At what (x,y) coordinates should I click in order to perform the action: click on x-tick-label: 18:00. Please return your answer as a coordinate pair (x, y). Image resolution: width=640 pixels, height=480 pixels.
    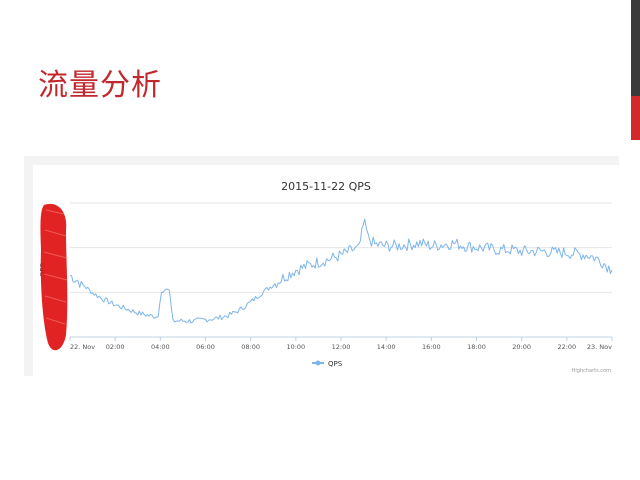
    Looking at the image, I should click on (476, 347).